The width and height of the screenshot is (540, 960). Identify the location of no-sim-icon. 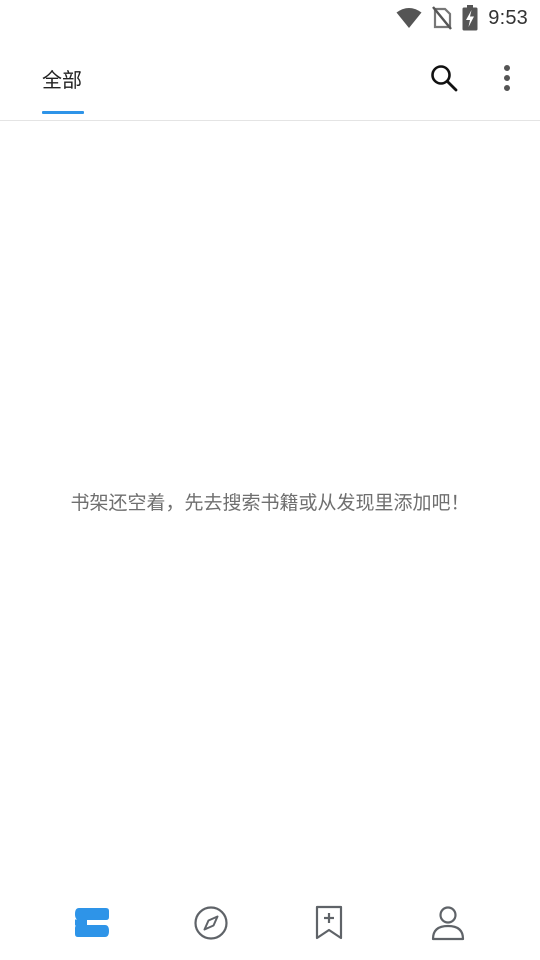
(442, 18).